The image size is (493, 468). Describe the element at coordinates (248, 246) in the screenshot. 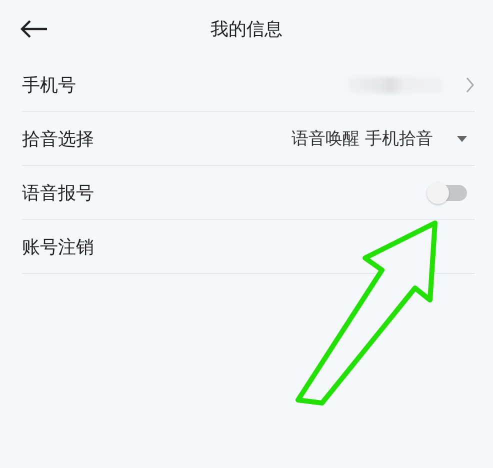

I see `setting-label: 账号注销` at that location.